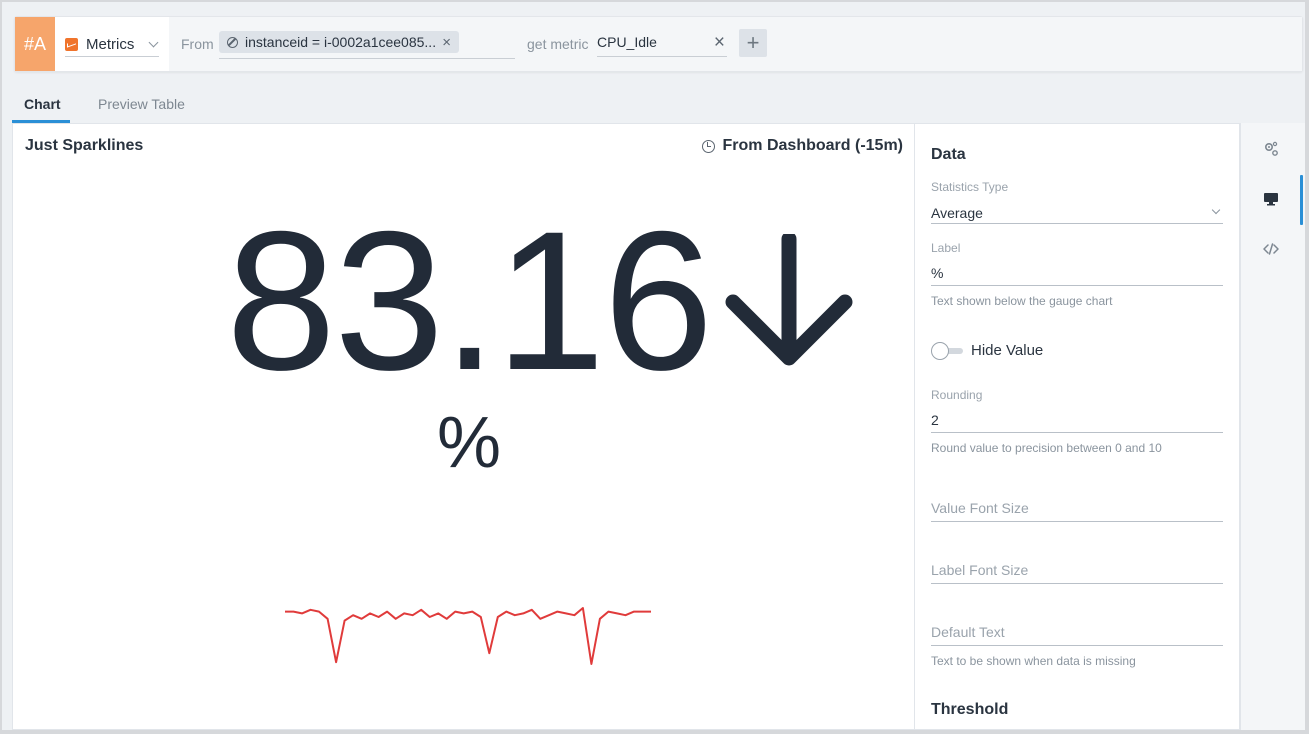  I want to click on code-icon, so click(1271, 249).